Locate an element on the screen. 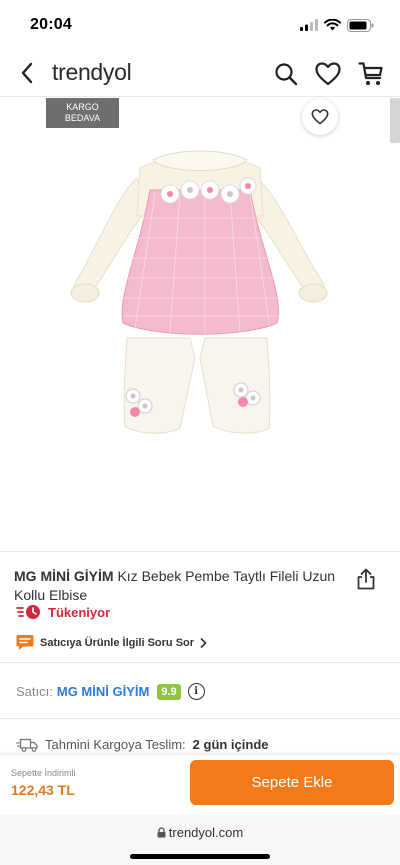 Image resolution: width=400 pixels, height=865 pixels. add-to-favorites-button is located at coordinates (320, 117).